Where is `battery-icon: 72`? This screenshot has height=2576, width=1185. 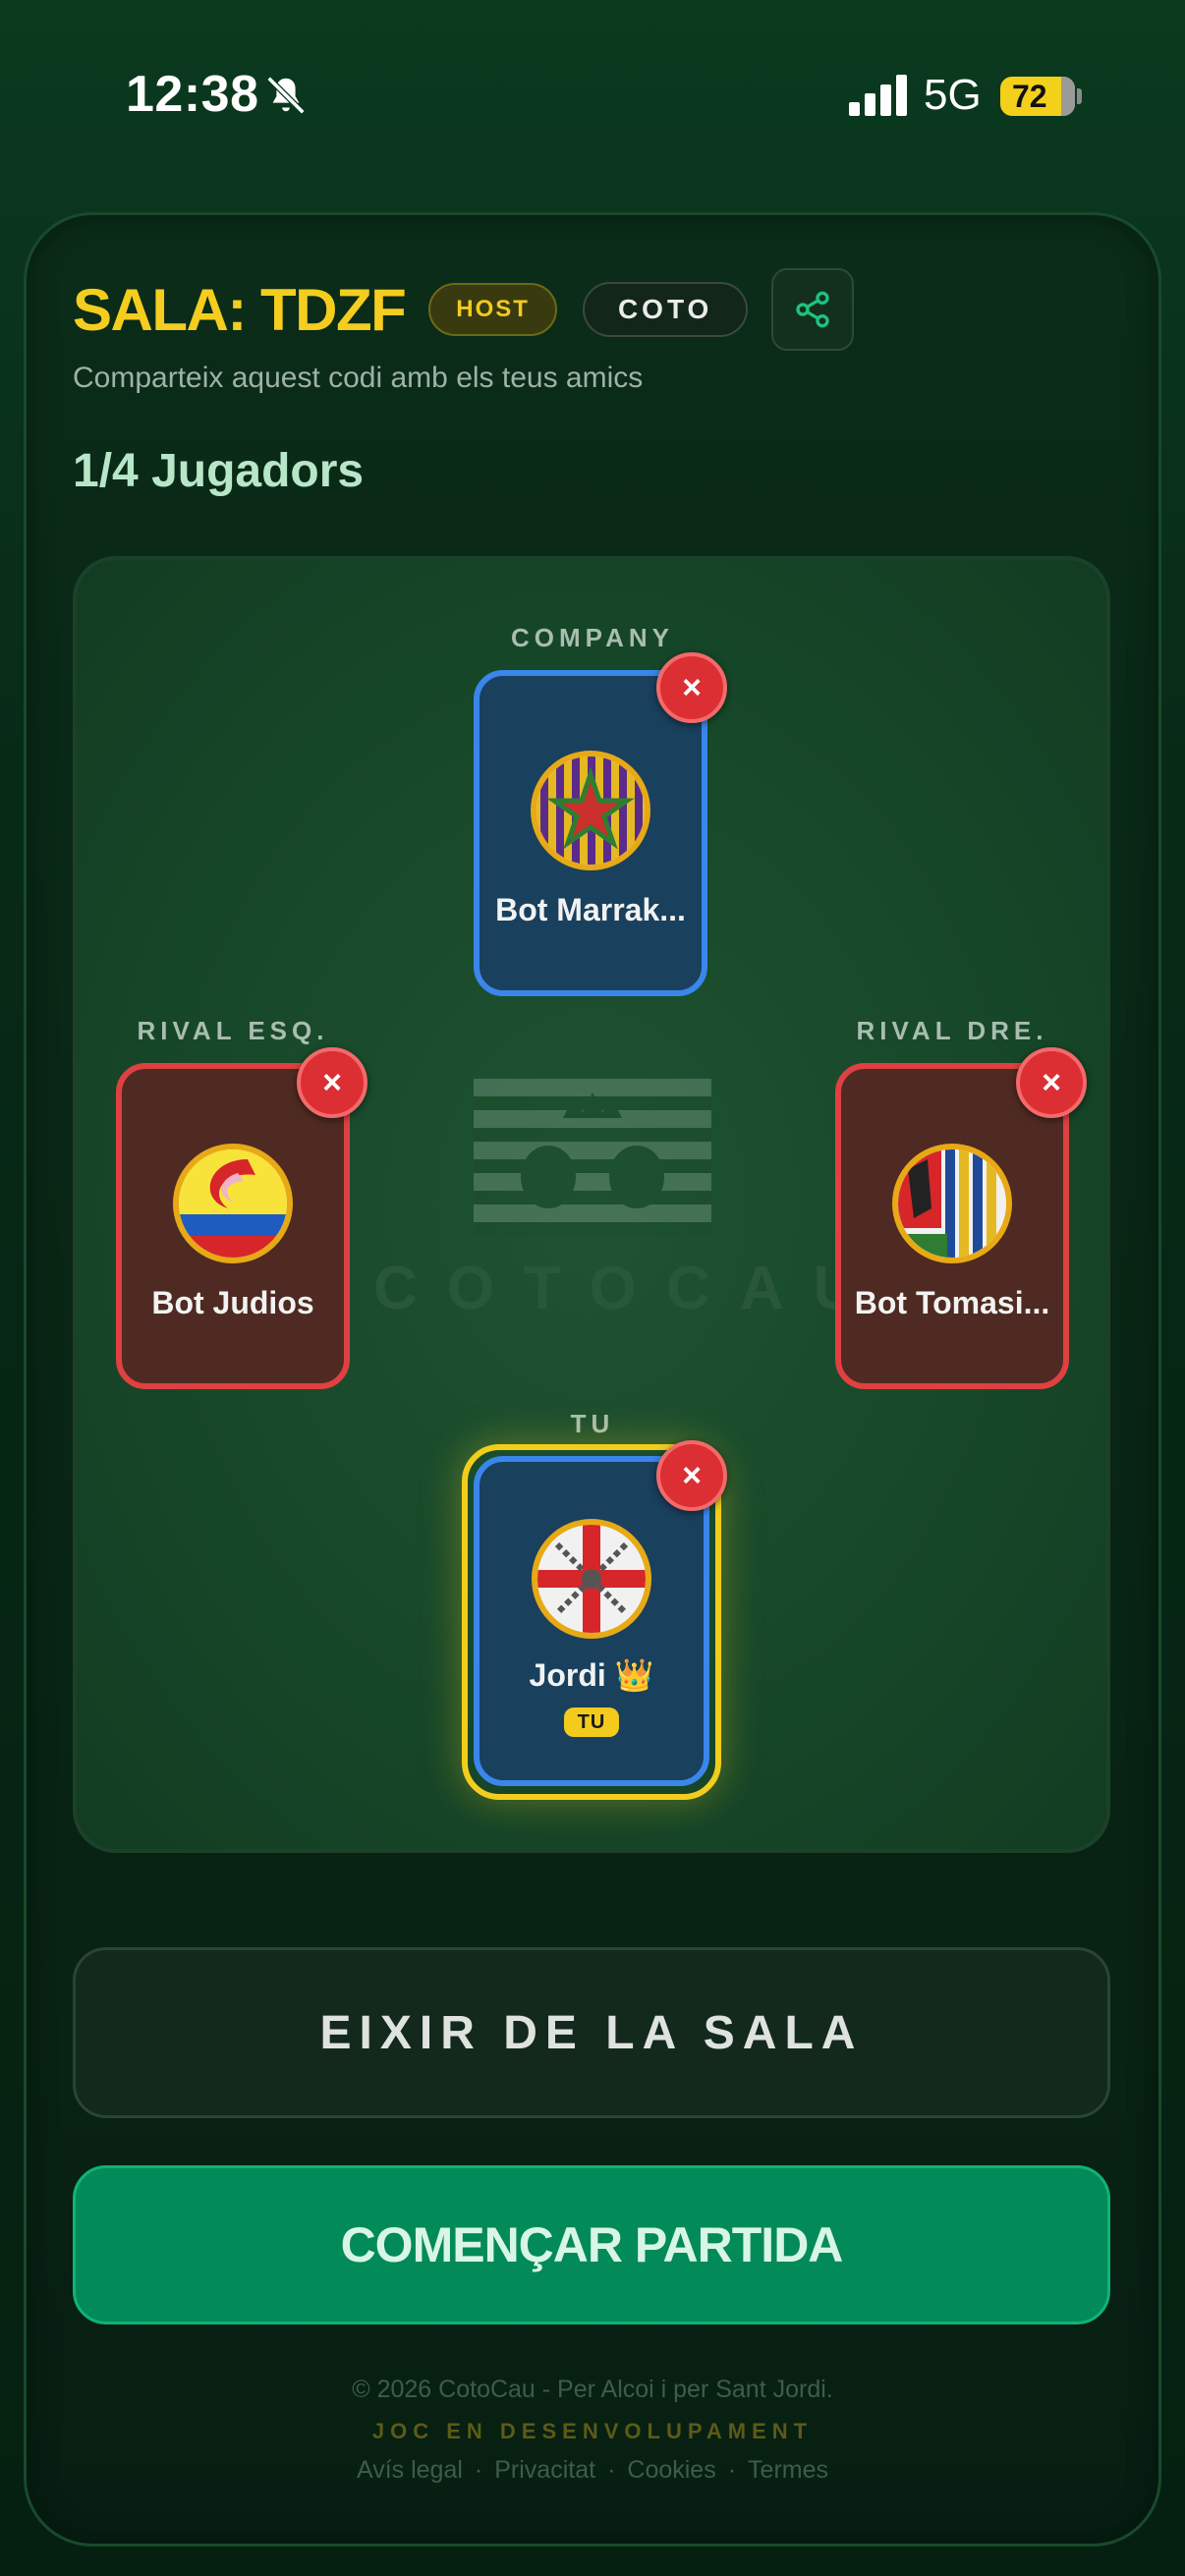
battery-icon: 72 is located at coordinates (1038, 96).